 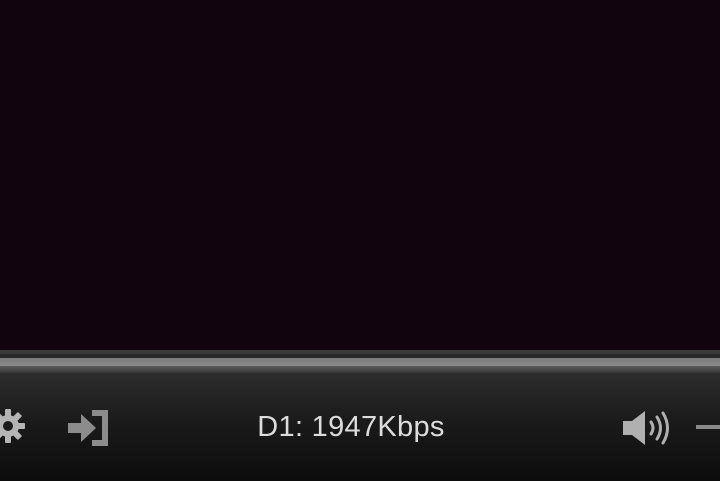 I want to click on sign-in-icon, so click(x=88, y=428).